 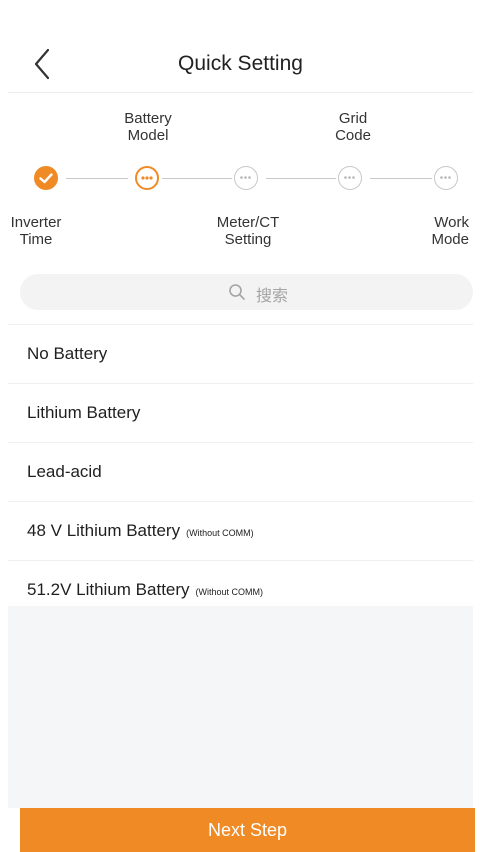 I want to click on item-label: Lithium Battery, so click(x=84, y=412).